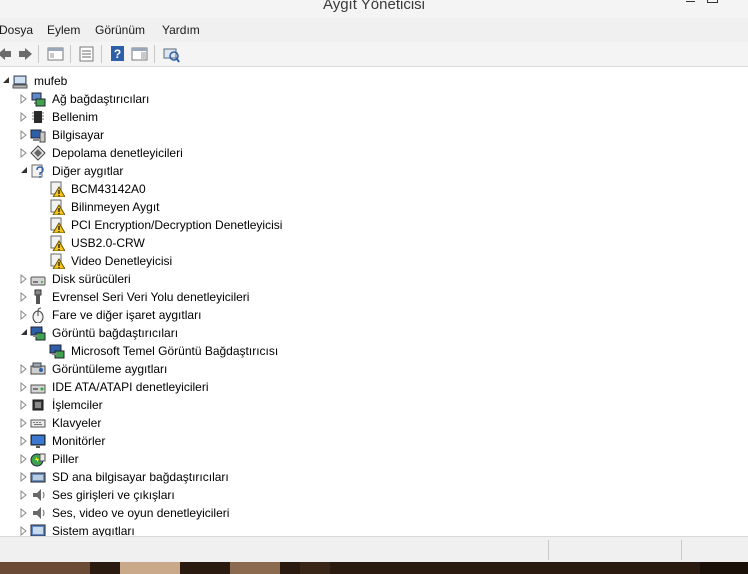 Image resolution: width=748 pixels, height=574 pixels. I want to click on menu-eylem: Eylem, so click(63, 30).